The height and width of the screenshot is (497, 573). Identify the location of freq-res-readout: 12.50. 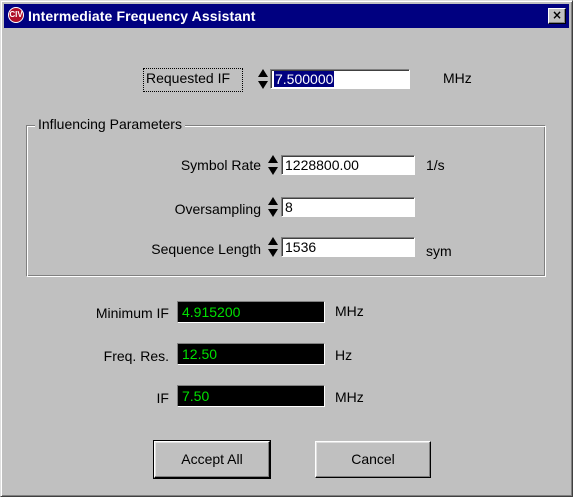
(251, 354).